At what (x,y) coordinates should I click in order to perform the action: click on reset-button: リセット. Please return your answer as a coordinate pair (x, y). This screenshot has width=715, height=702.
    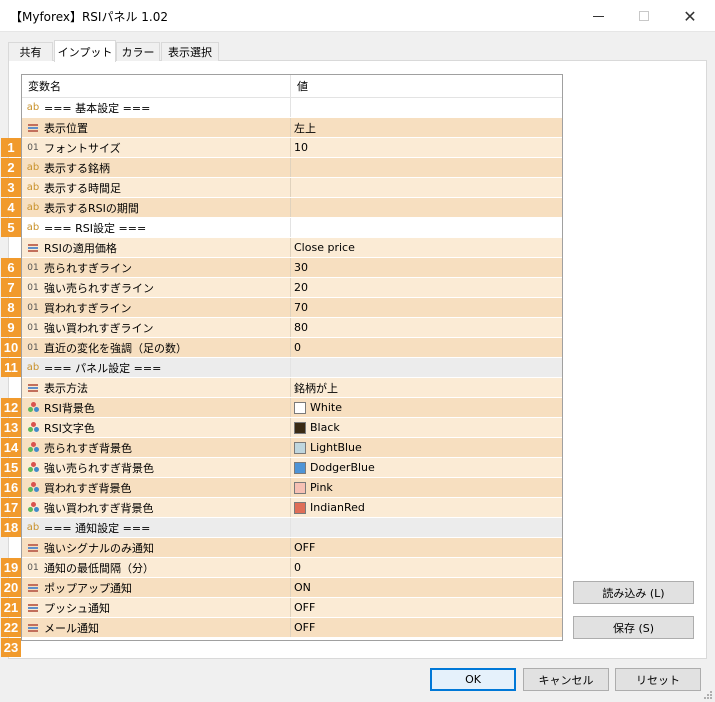
    Looking at the image, I should click on (658, 679).